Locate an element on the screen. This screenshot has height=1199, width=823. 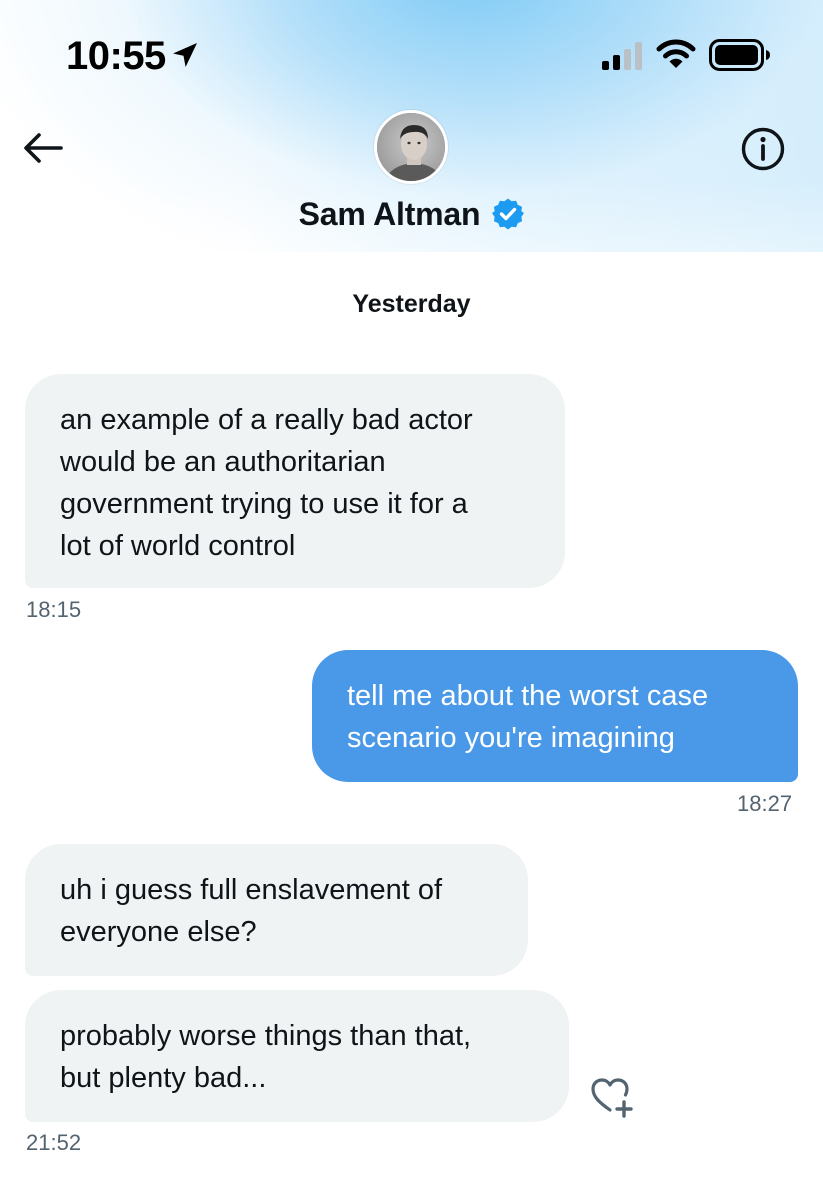
info-icon is located at coordinates (763, 149).